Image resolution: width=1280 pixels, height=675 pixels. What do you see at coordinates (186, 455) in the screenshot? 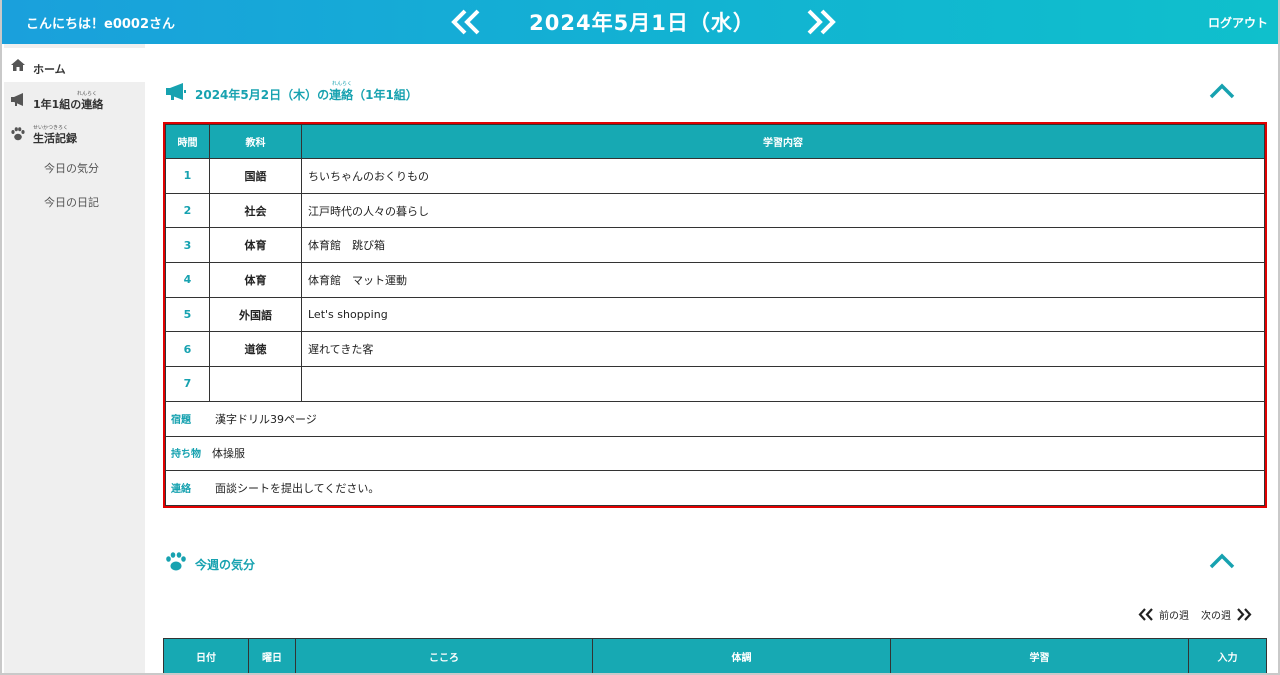
I see `belongings-label: 持ち物` at bounding box center [186, 455].